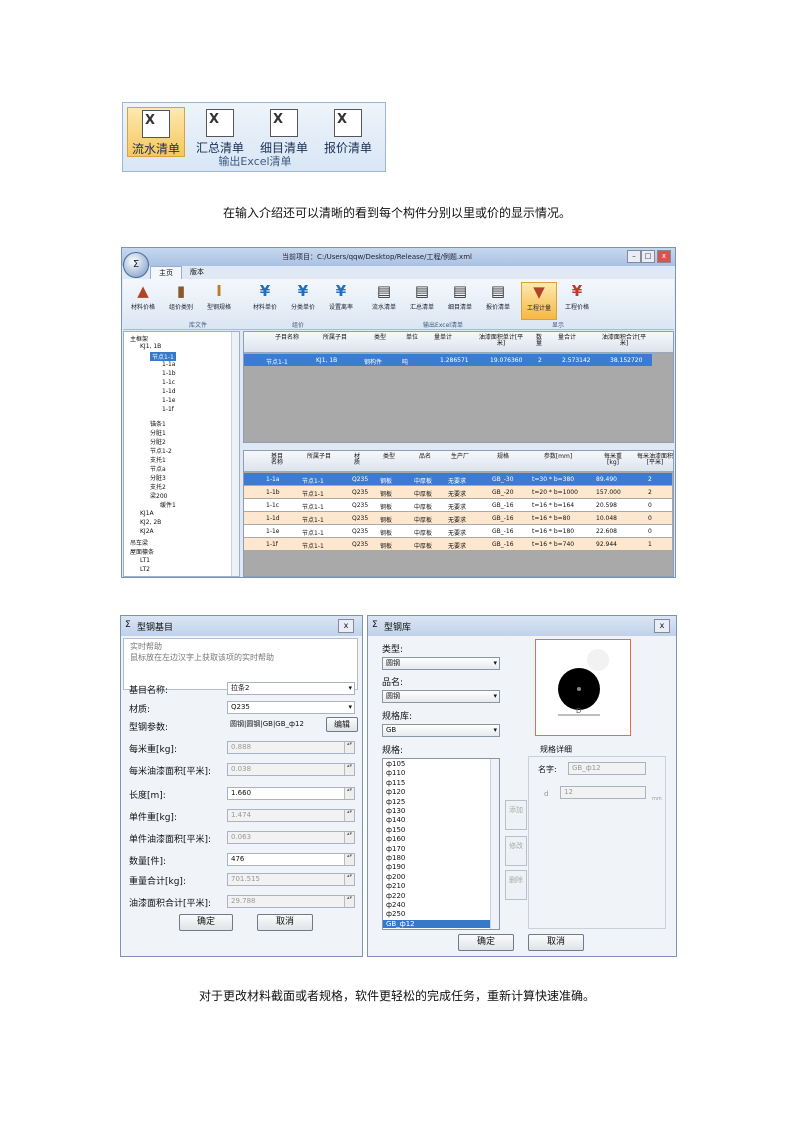 The width and height of the screenshot is (794, 1123). I want to click on tree-node: 主框架, so click(139, 338).